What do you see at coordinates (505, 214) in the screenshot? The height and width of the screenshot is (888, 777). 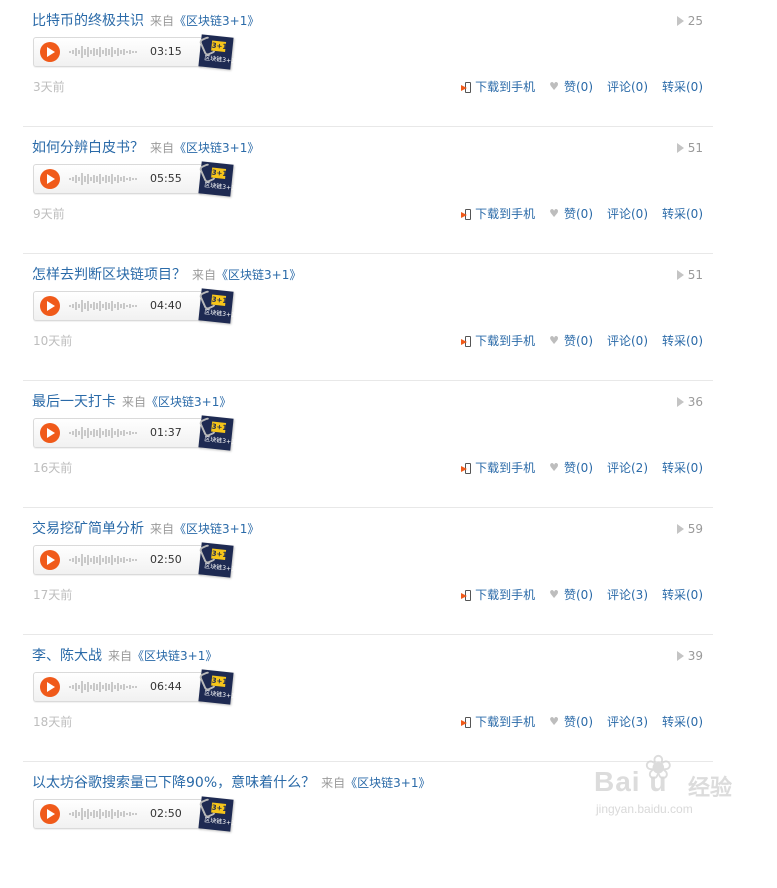 I see `download-label: 下载到手机` at bounding box center [505, 214].